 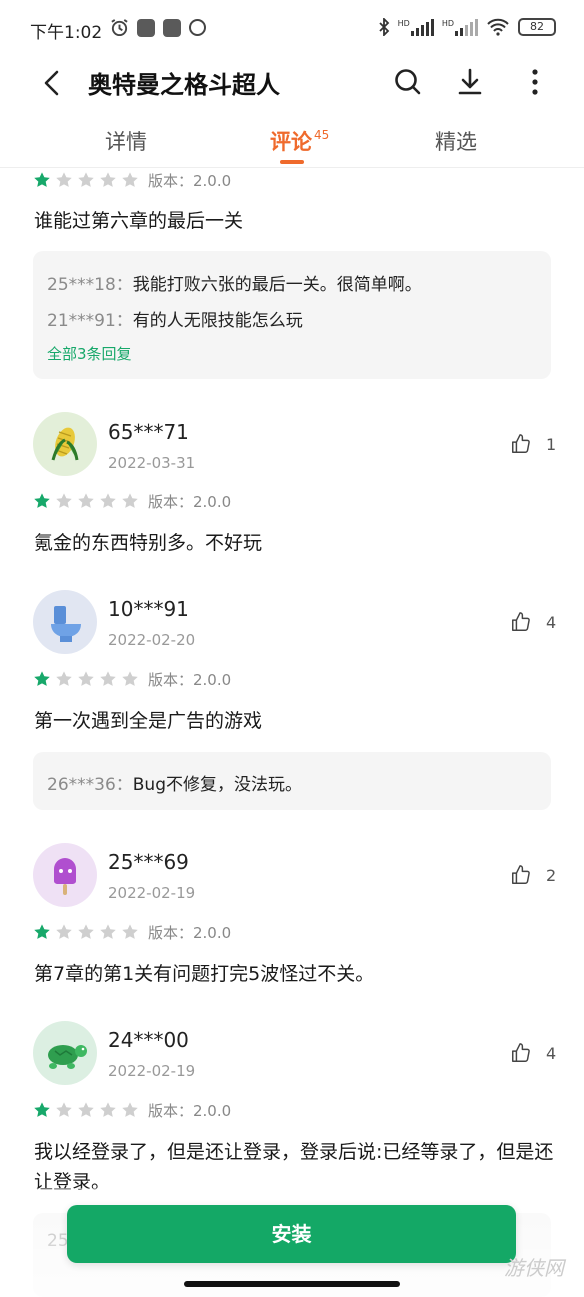 What do you see at coordinates (551, 622) in the screenshot?
I see `like-count: 4` at bounding box center [551, 622].